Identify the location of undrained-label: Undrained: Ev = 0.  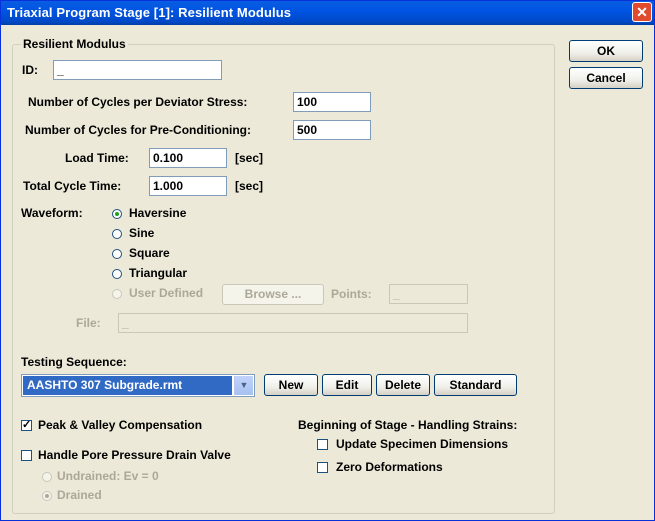
(108, 476).